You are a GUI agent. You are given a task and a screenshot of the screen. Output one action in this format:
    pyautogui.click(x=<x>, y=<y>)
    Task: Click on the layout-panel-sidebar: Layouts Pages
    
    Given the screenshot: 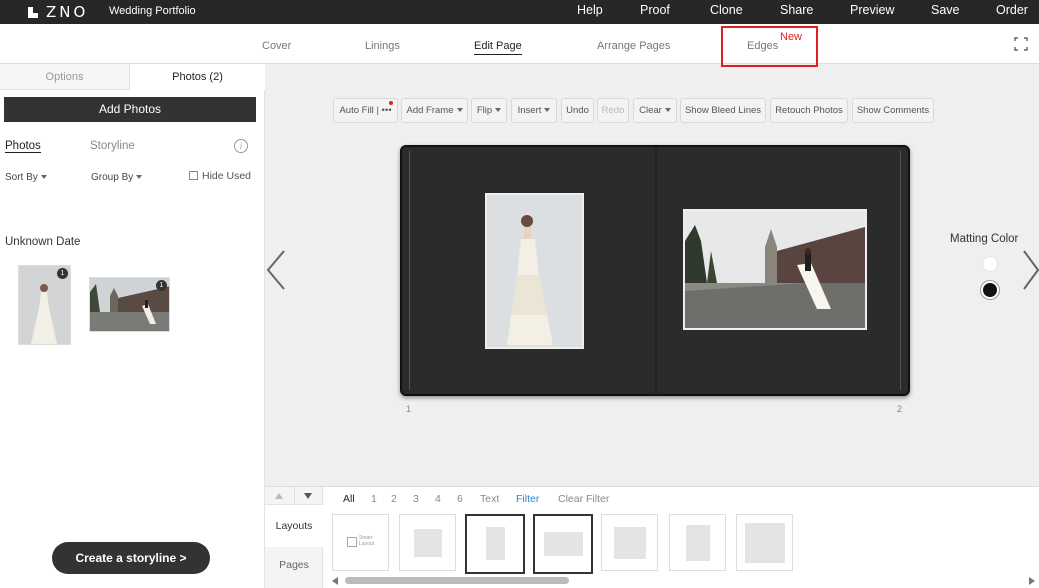 What is the action you would take?
    pyautogui.click(x=294, y=537)
    